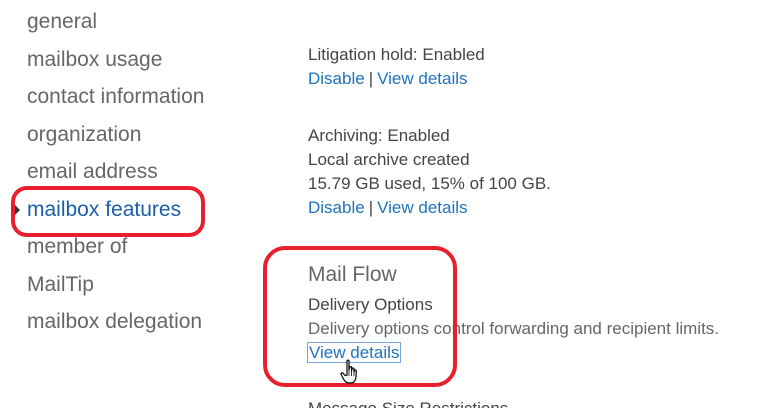 The height and width of the screenshot is (408, 770). Describe the element at coordinates (77, 247) in the screenshot. I see `nav-item-member-of: member of` at that location.